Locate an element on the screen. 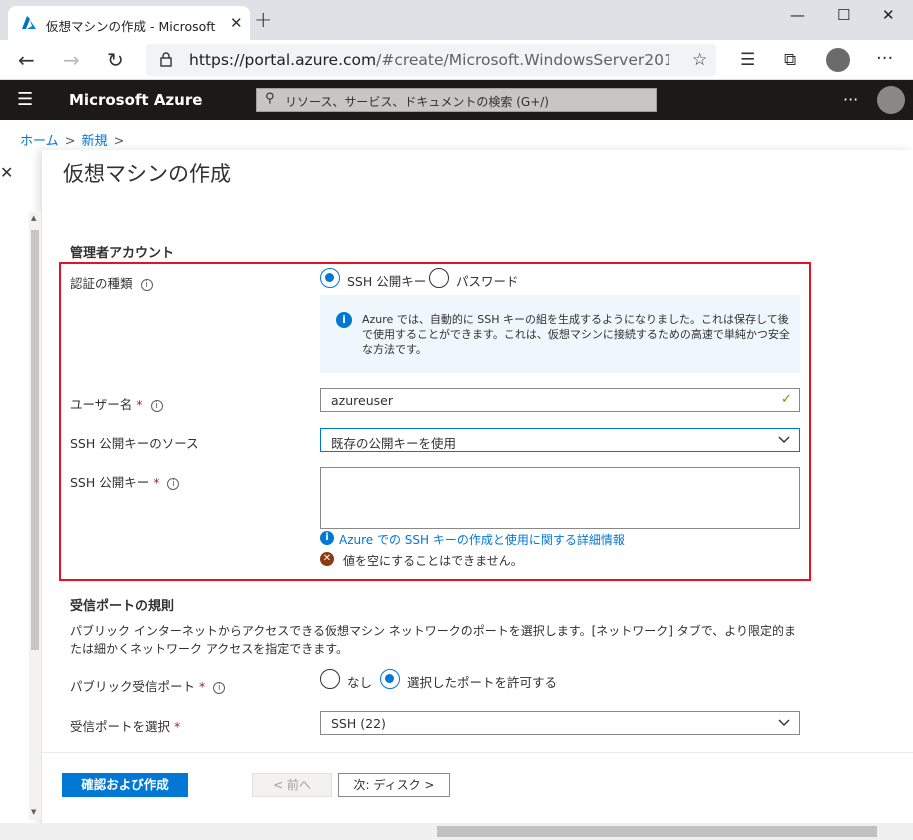 This screenshot has height=840, width=913. tab-close-icon: ✕ is located at coordinates (236, 23).